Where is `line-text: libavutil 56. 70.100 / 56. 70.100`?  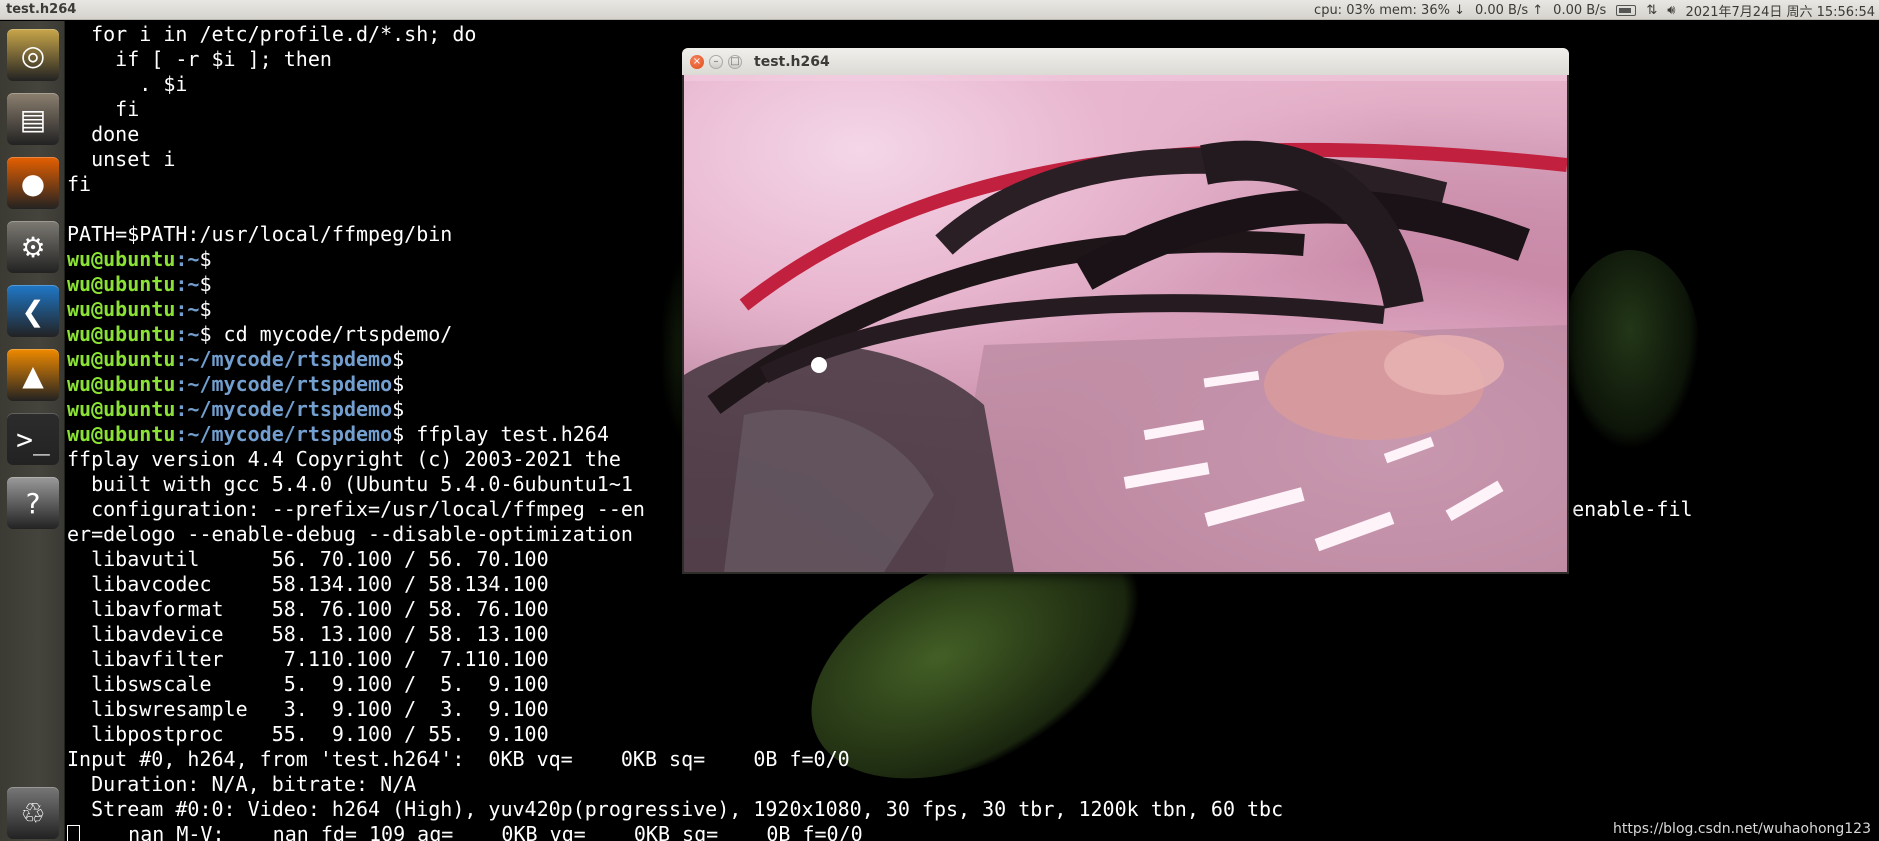
line-text: libavutil 56. 70.100 / 56. 70.100 is located at coordinates (308, 559).